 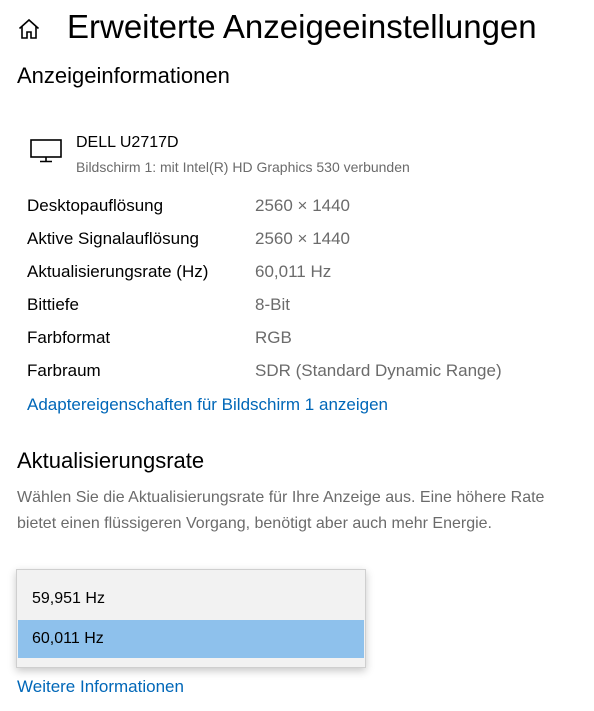 What do you see at coordinates (272, 304) in the screenshot?
I see `info-value: 8-Bit` at bounding box center [272, 304].